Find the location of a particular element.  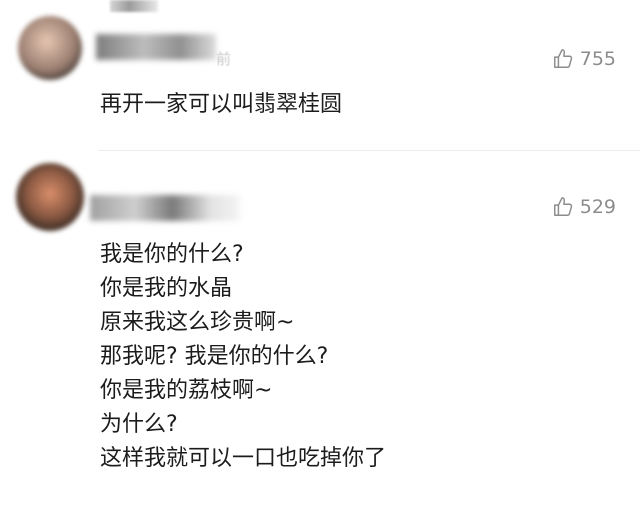

comment-line: 为什么? is located at coordinates (139, 424).